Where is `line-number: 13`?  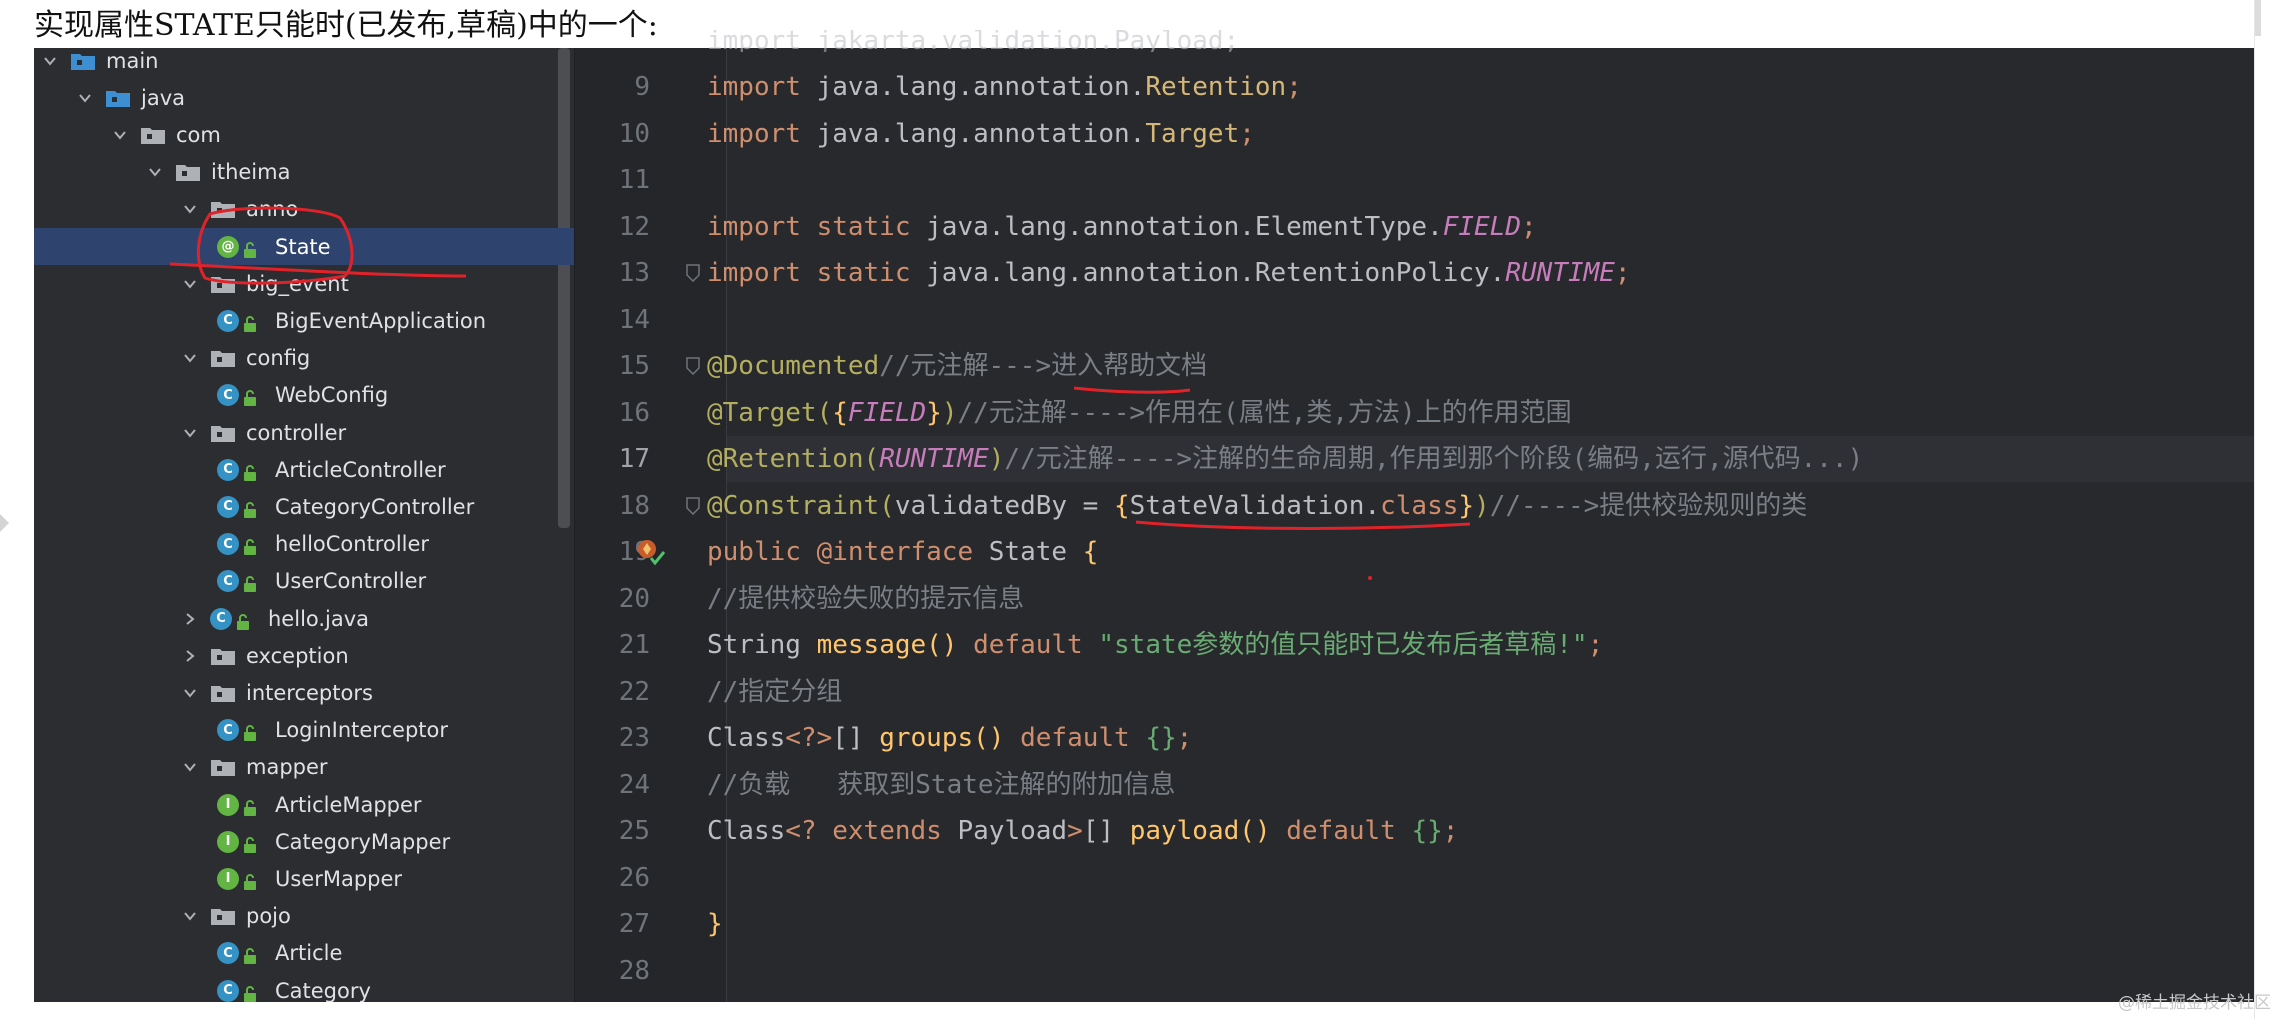 line-number: 13 is located at coordinates (612, 273).